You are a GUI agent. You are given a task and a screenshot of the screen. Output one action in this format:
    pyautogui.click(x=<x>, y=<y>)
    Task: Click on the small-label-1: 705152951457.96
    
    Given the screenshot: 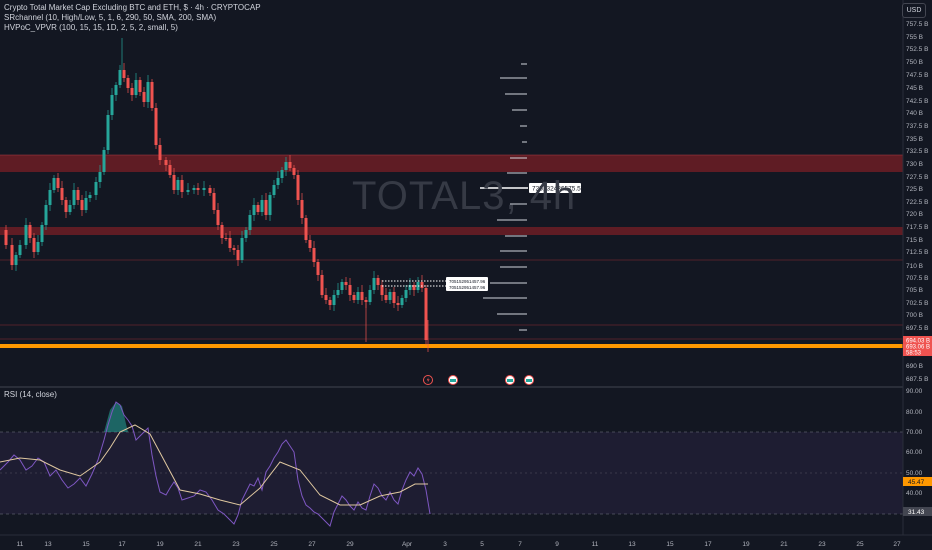 What is the action you would take?
    pyautogui.click(x=467, y=281)
    